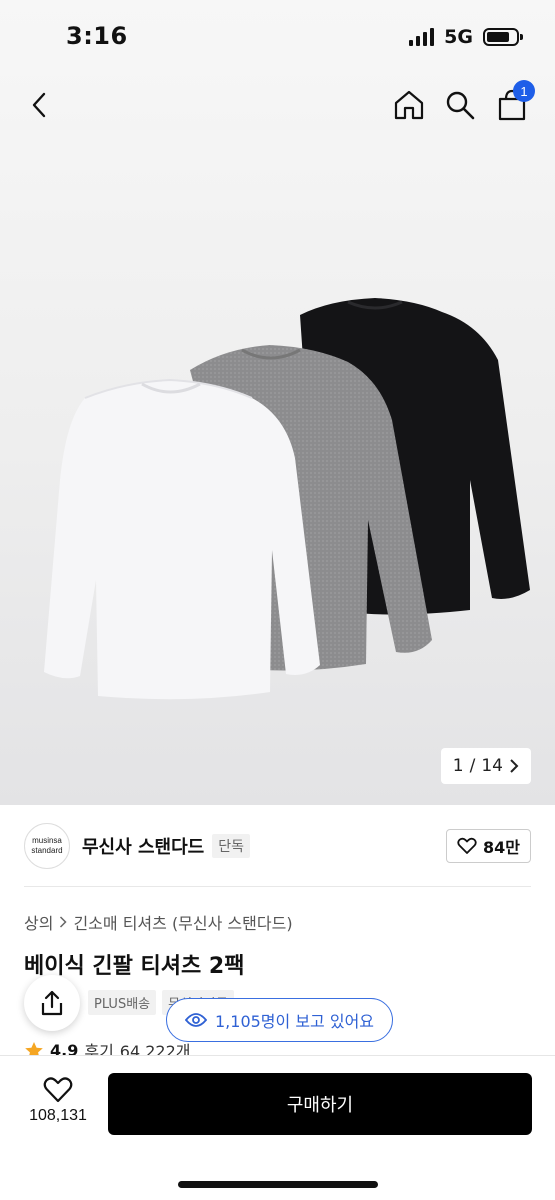  I want to click on buy-button: 구매하기, so click(320, 1104).